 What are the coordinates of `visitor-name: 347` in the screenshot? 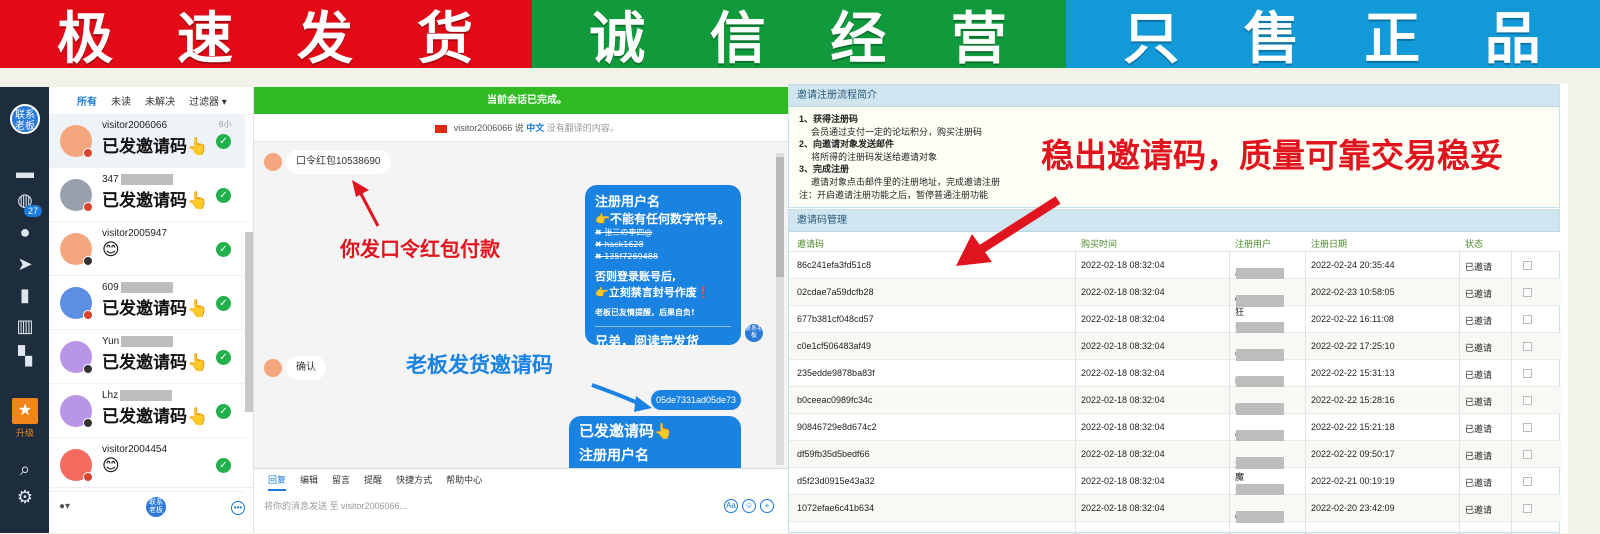 It's located at (137, 179).